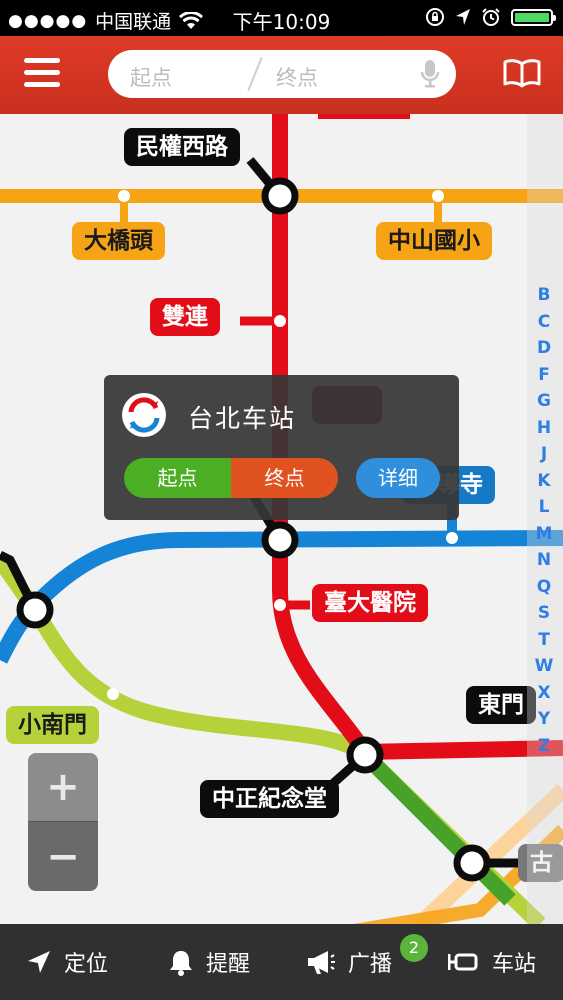  What do you see at coordinates (491, 17) in the screenshot?
I see `alarm-icon` at bounding box center [491, 17].